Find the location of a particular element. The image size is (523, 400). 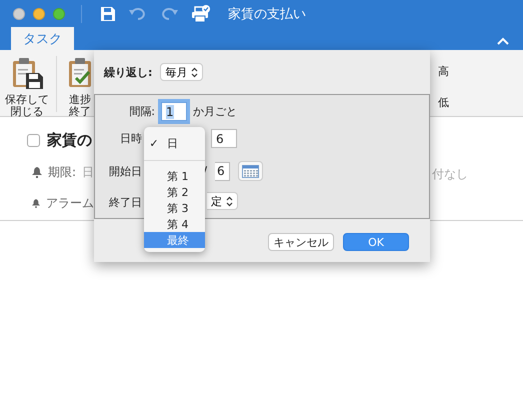

calendar-icon is located at coordinates (250, 171).